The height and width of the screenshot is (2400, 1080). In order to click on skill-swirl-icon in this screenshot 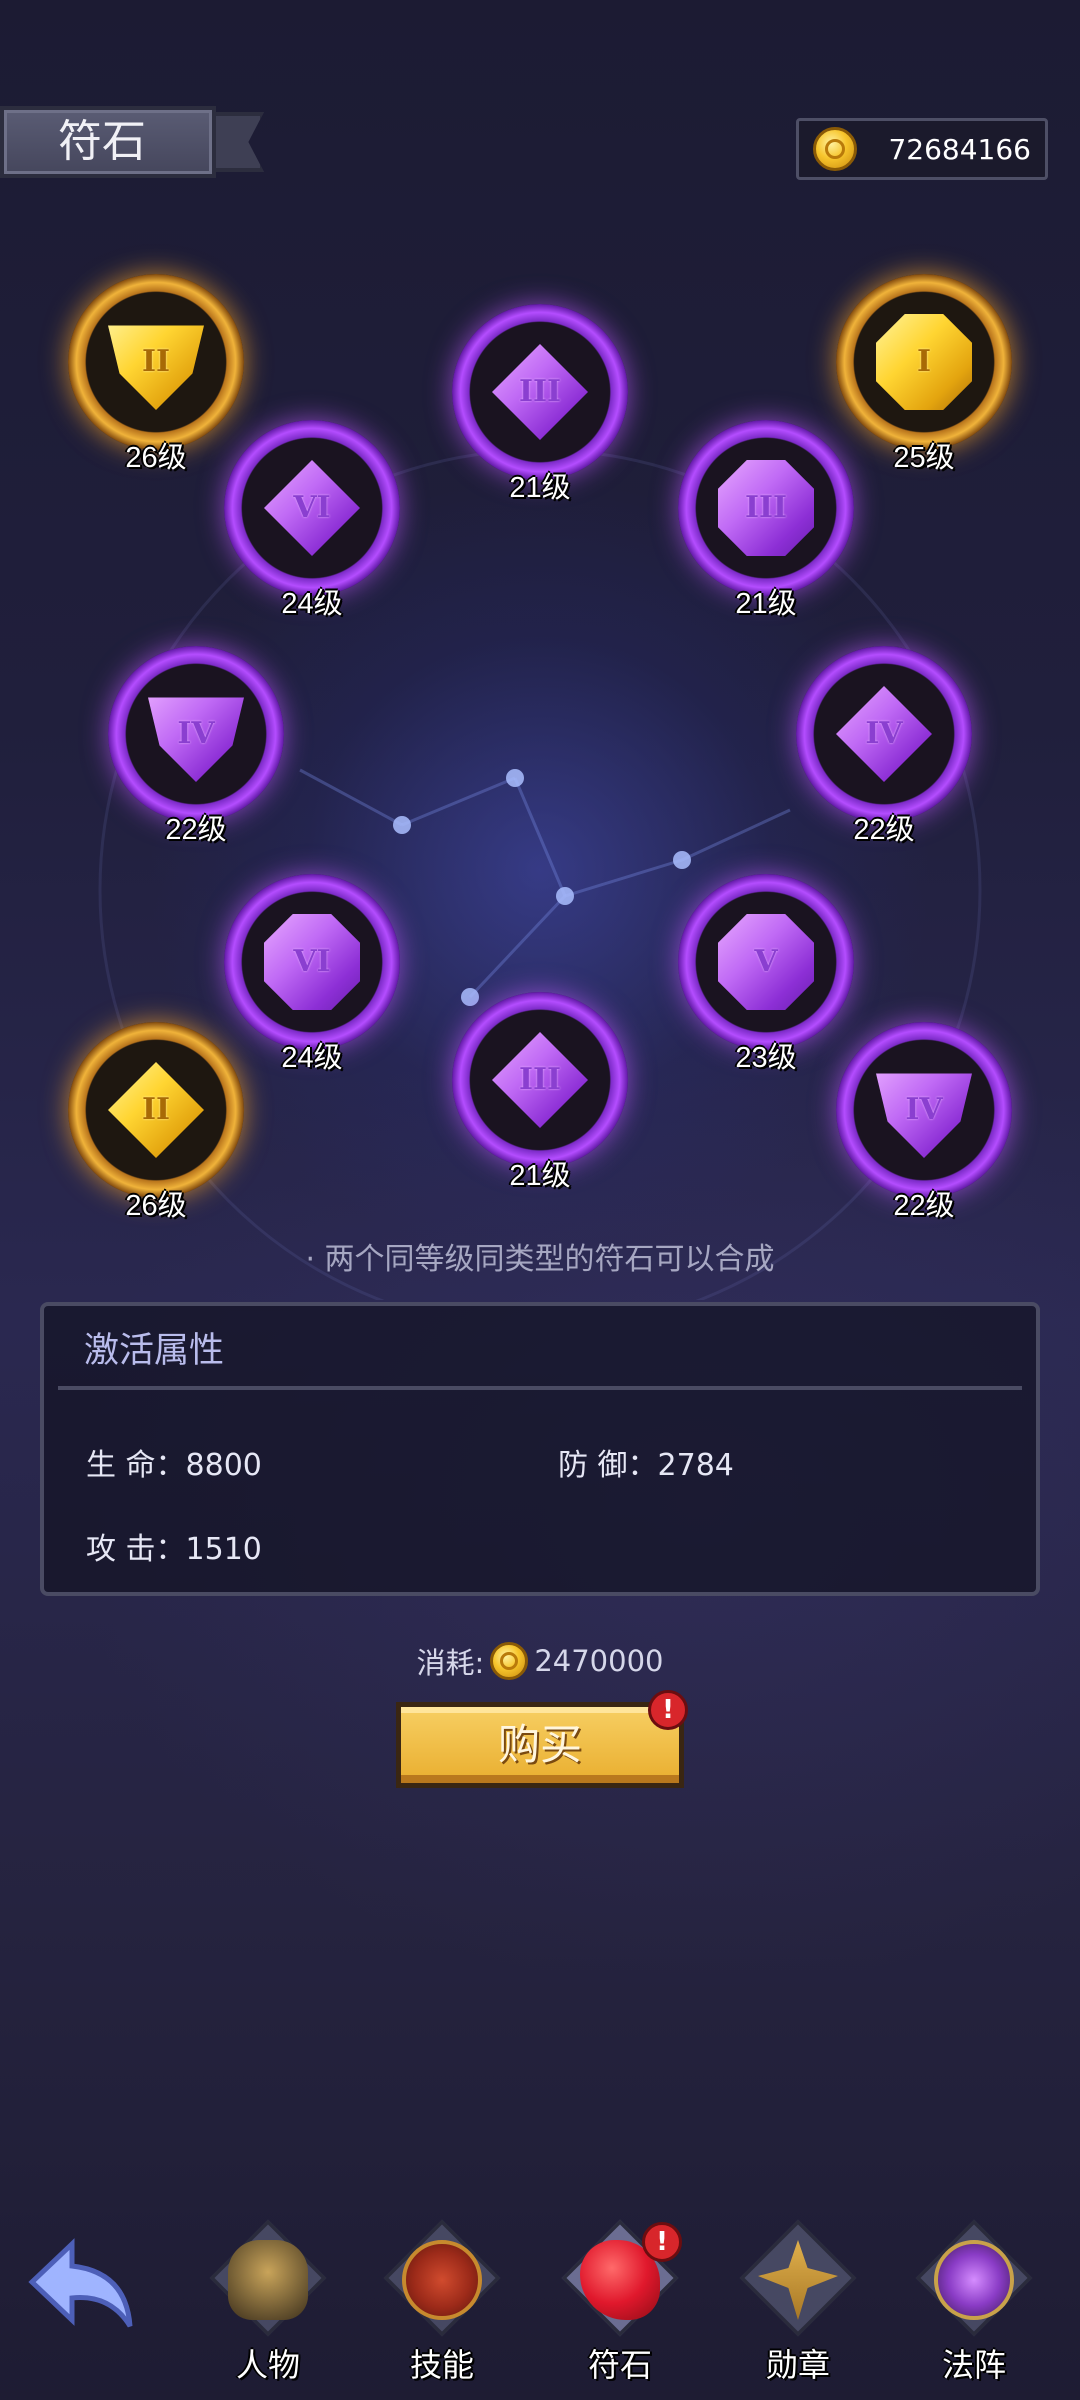, I will do `click(442, 2280)`.